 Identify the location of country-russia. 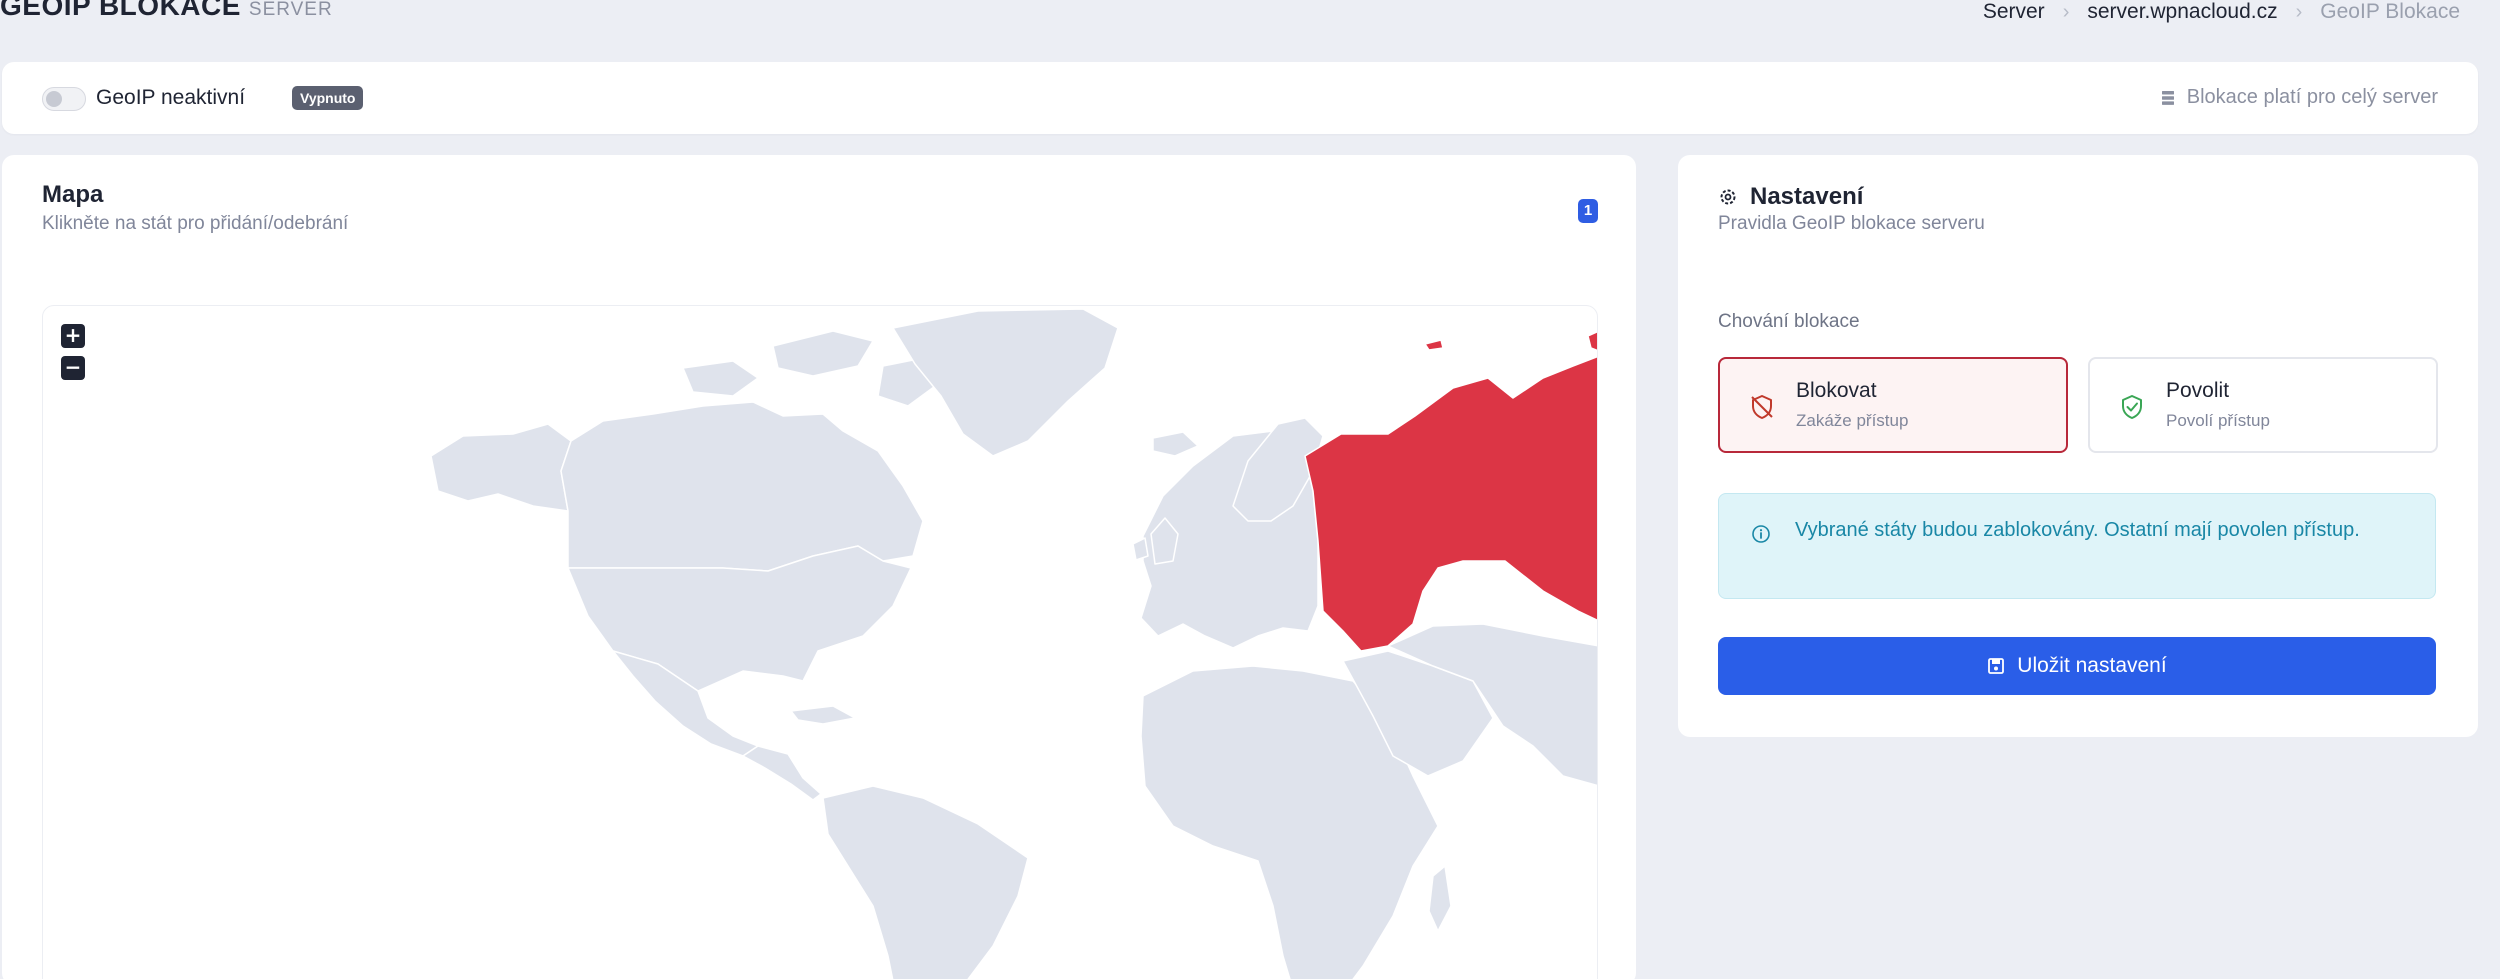
(1451, 503).